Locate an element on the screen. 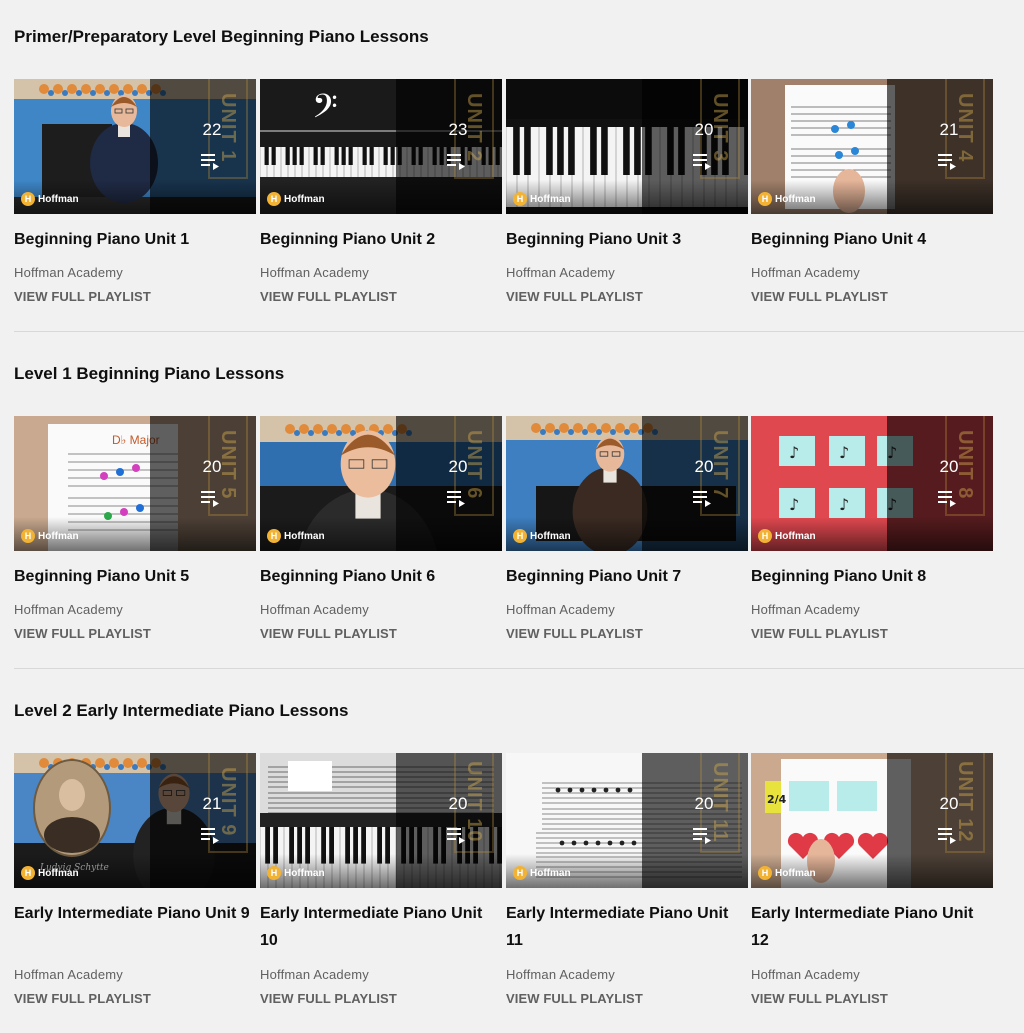 This screenshot has height=1033, width=1024. playlist-title: Beginning Piano Unit 6 is located at coordinates (381, 576).